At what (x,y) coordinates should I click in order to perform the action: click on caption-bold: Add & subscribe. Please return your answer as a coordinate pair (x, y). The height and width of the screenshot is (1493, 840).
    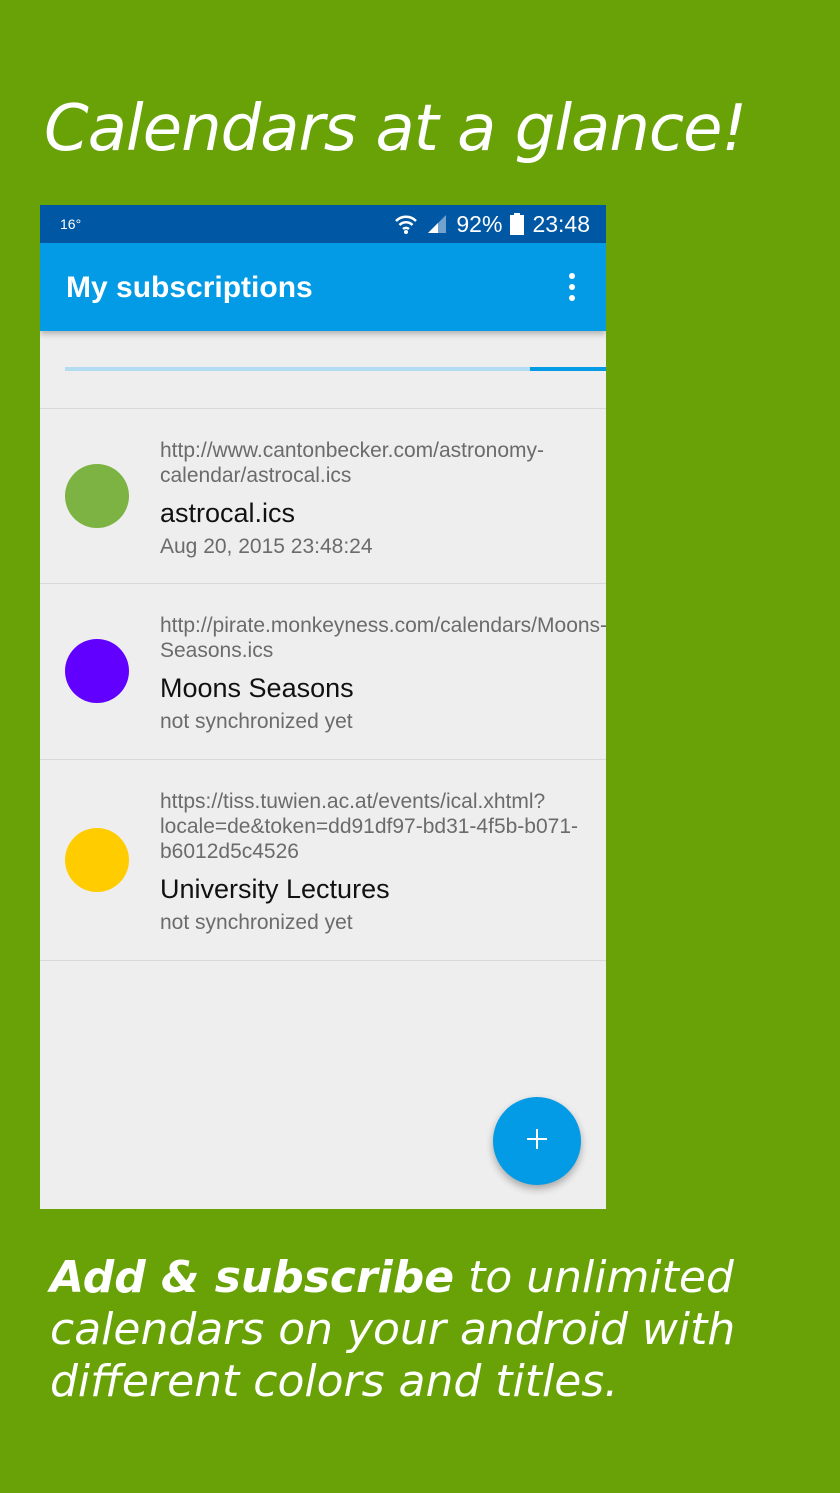
    Looking at the image, I should click on (252, 1277).